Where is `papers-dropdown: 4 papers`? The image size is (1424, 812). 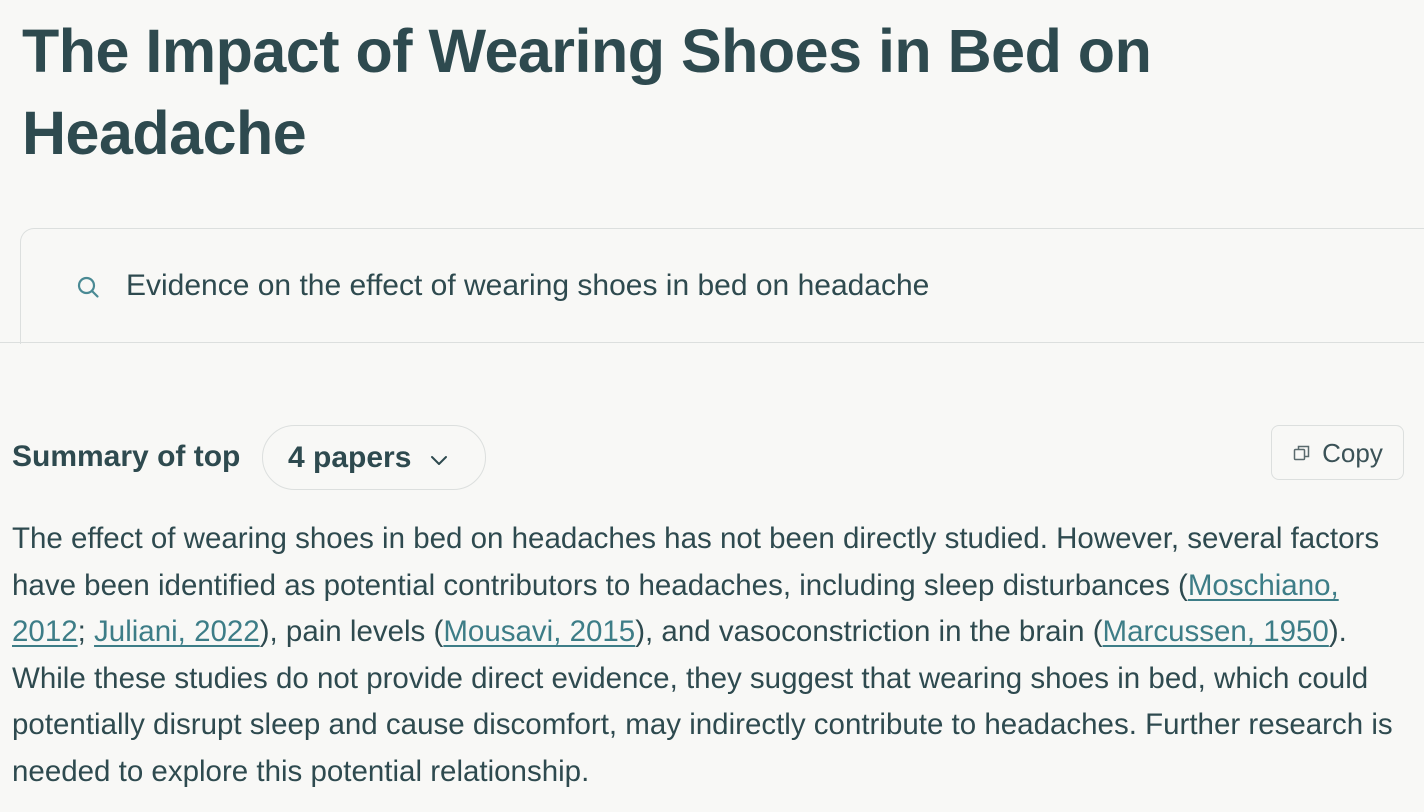 papers-dropdown: 4 papers is located at coordinates (374, 457).